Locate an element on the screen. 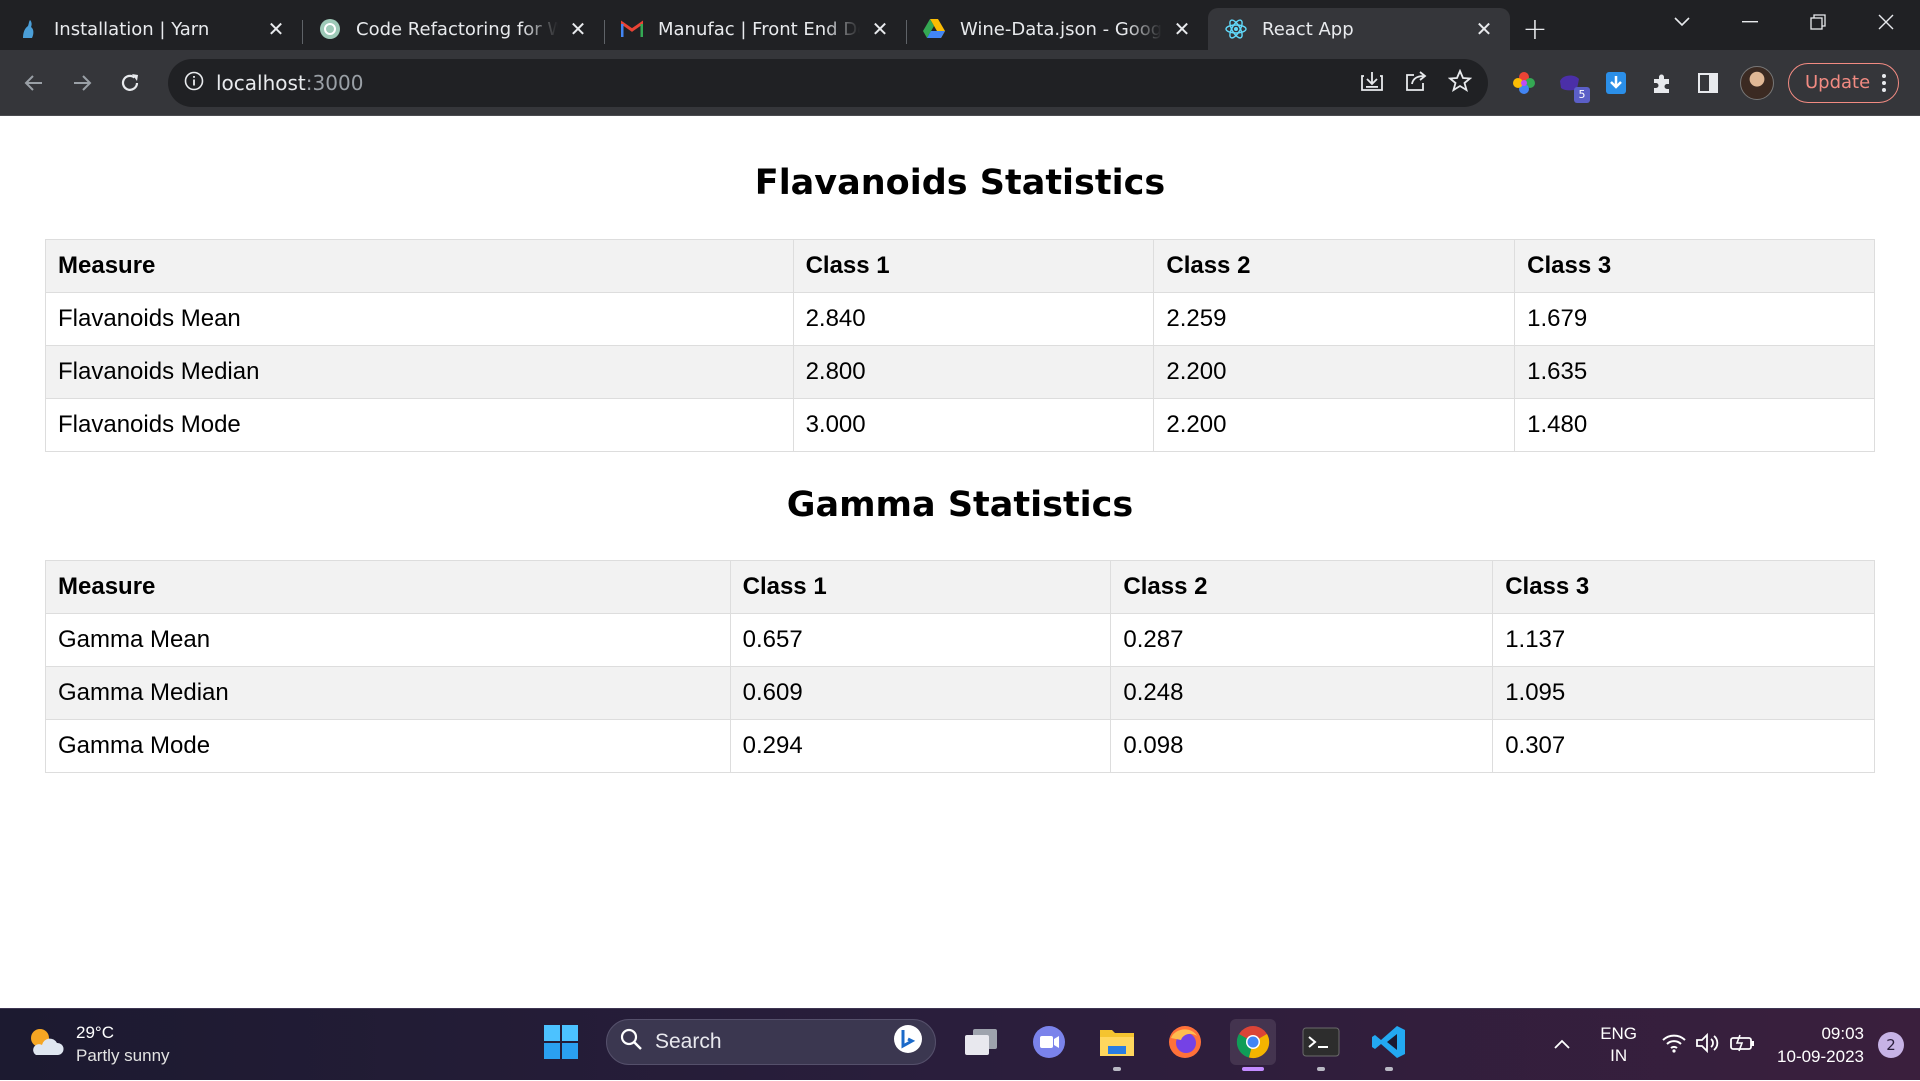 The width and height of the screenshot is (1920, 1081). info-icon is located at coordinates (194, 83).